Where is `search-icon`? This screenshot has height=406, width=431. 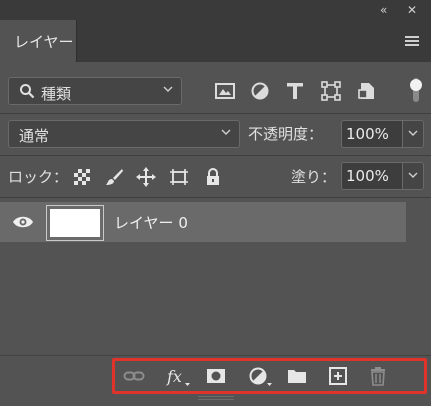 search-icon is located at coordinates (27, 91).